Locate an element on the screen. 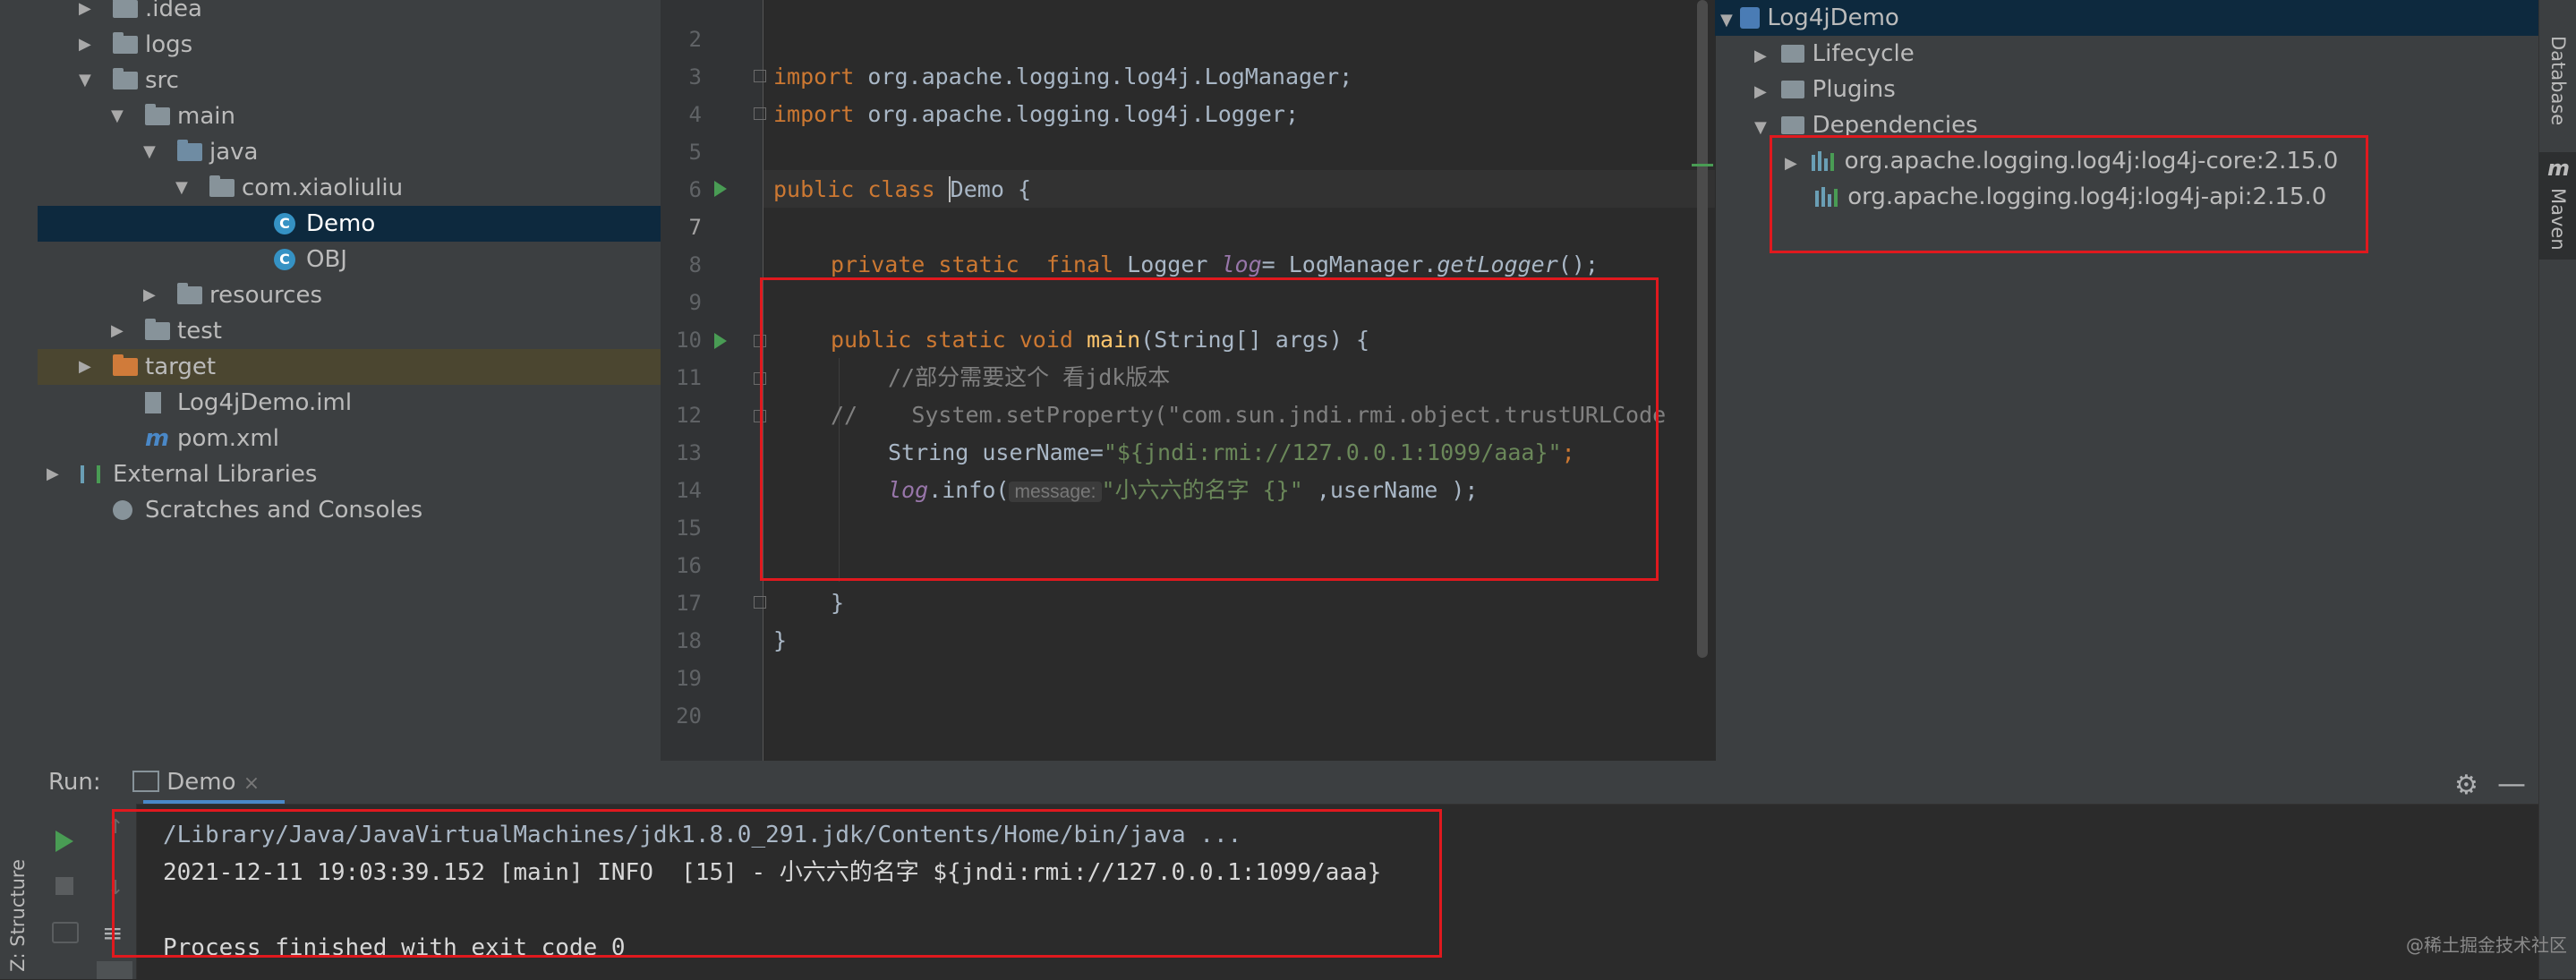 This screenshot has height=980, width=2576. maven-file-icon: m is located at coordinates (157, 438).